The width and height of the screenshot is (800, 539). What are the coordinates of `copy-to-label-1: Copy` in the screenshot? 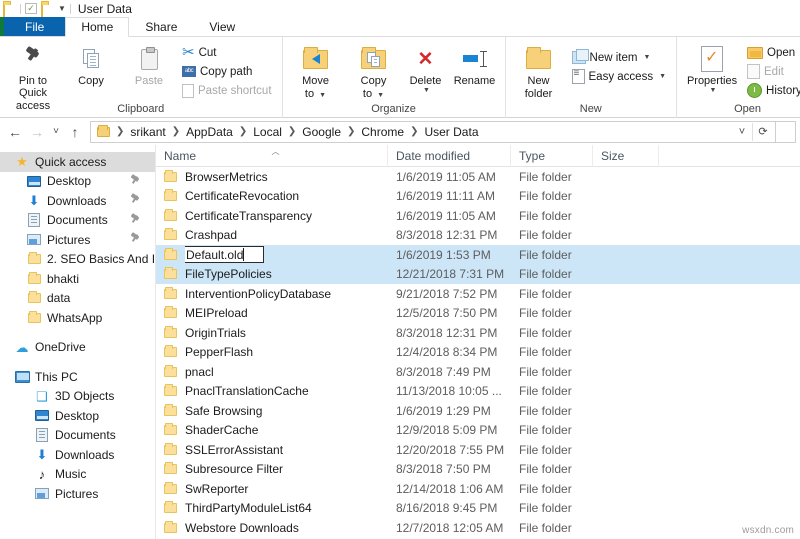 It's located at (373, 81).